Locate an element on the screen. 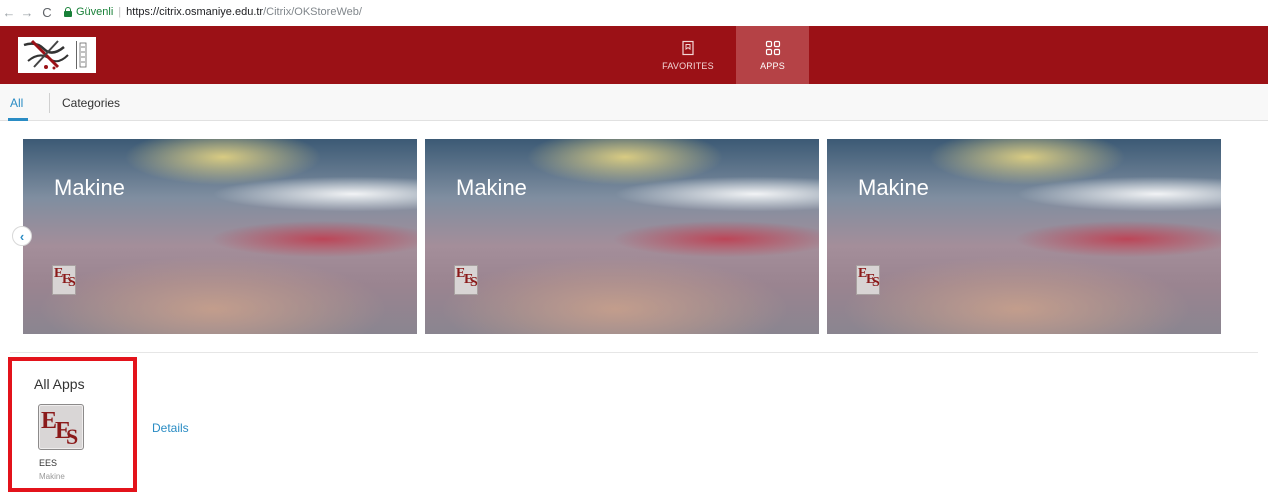 Image resolution: width=1268 pixels, height=493 pixels. section-divider is located at coordinates (634, 352).